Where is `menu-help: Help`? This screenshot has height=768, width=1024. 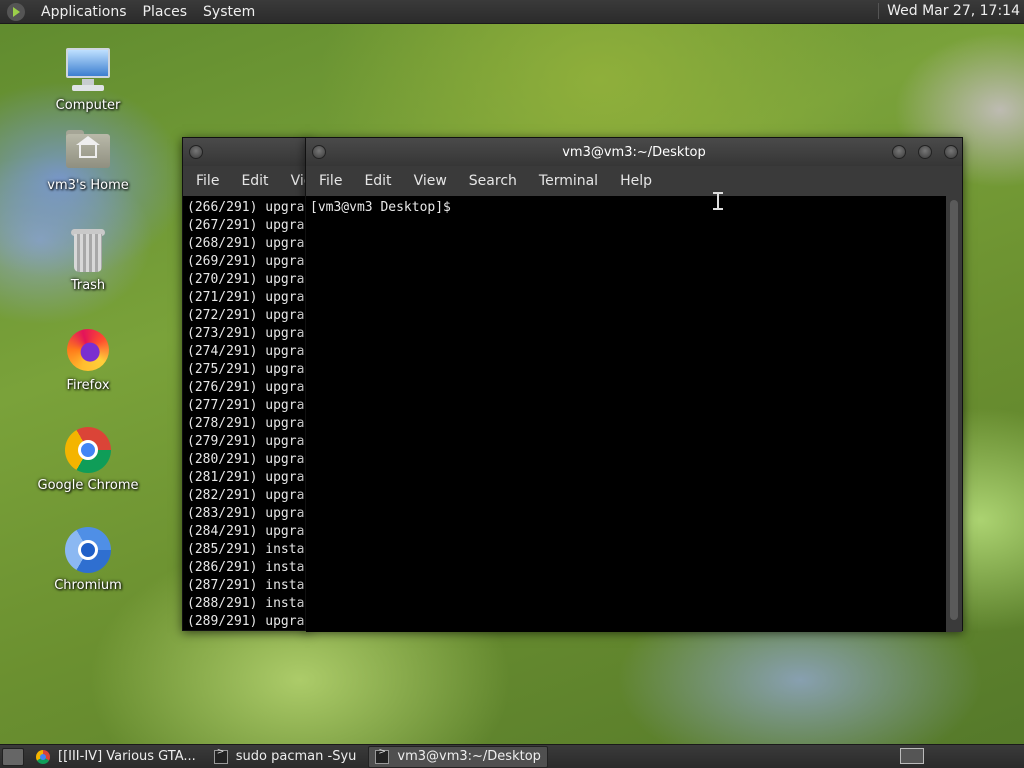
menu-help: Help is located at coordinates (636, 181).